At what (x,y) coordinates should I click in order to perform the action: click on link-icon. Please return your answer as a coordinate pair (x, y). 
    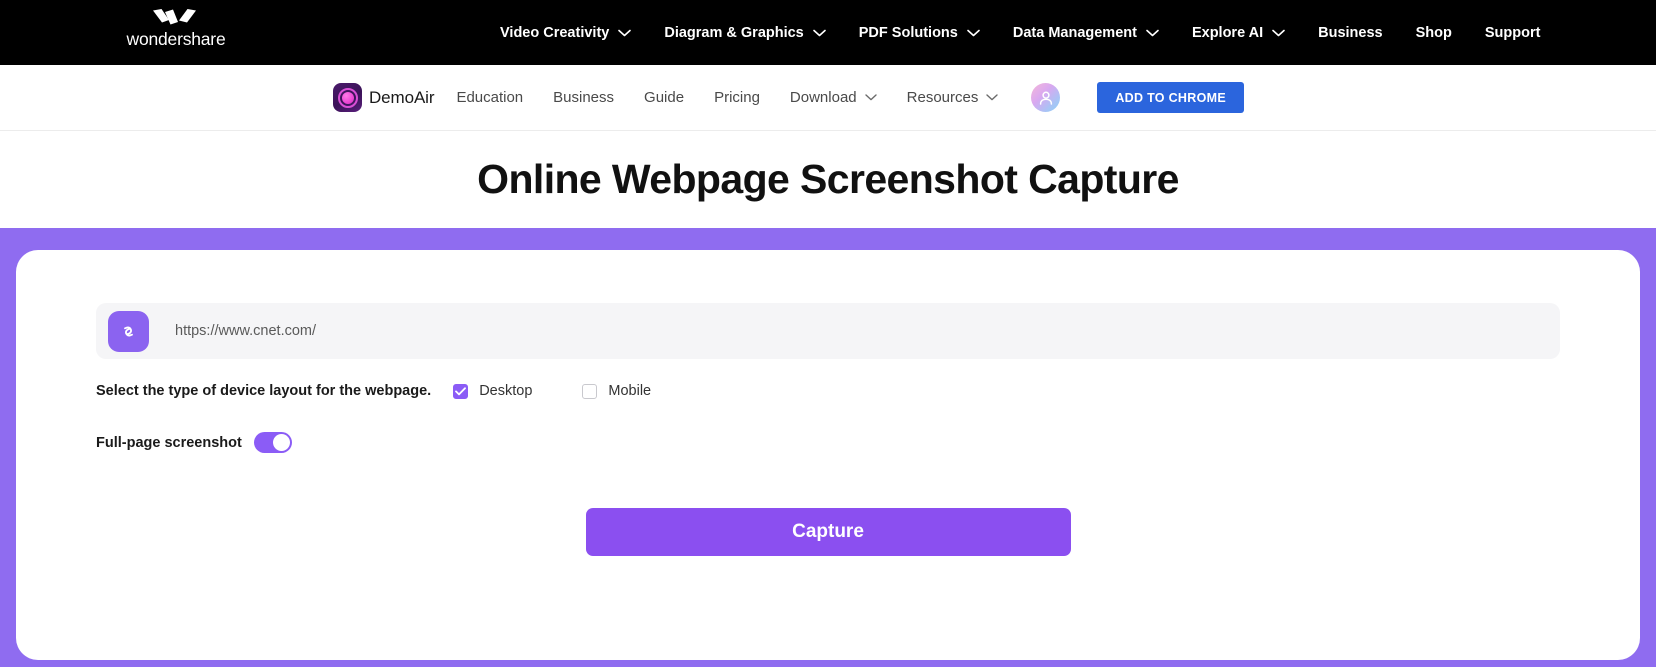
    Looking at the image, I should click on (128, 331).